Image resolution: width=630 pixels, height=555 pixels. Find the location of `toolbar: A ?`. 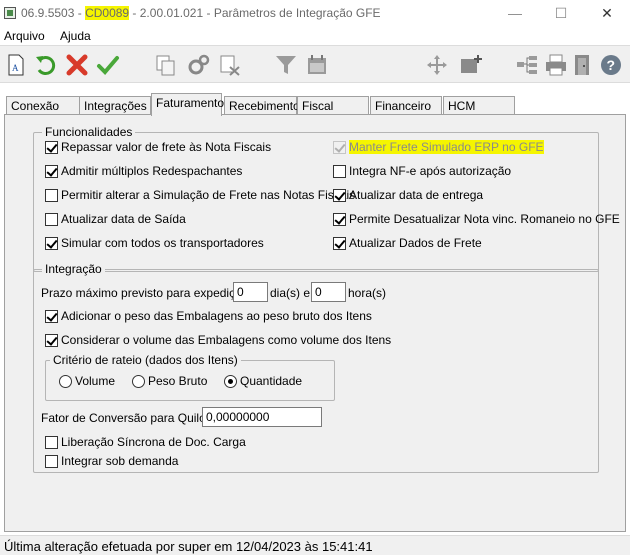

toolbar: A ? is located at coordinates (315, 64).